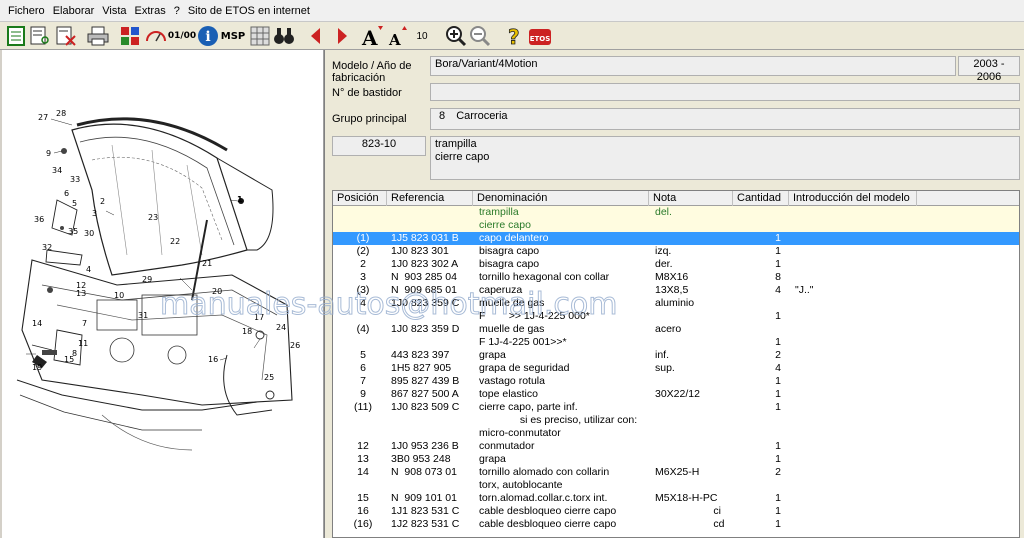  What do you see at coordinates (88, 270) in the screenshot?
I see `callout-4: 4` at bounding box center [88, 270].